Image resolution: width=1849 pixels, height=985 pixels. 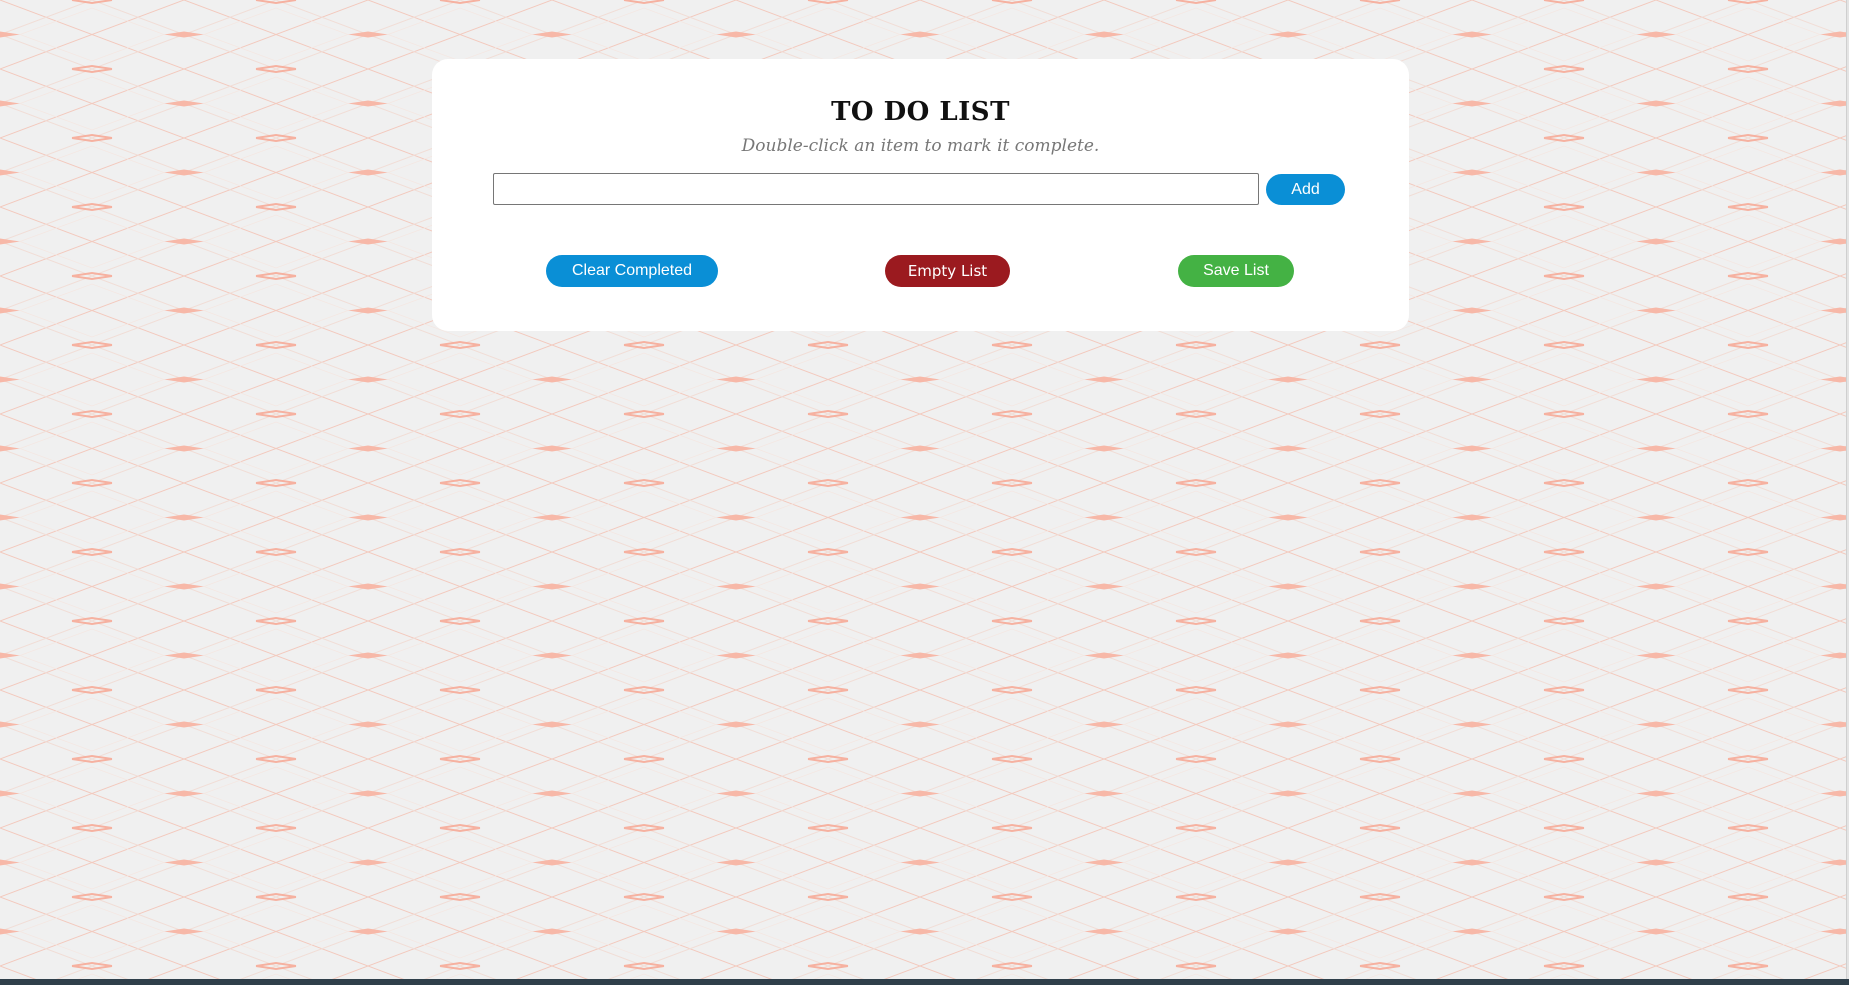 What do you see at coordinates (947, 271) in the screenshot?
I see `empty-list-button: Empty List` at bounding box center [947, 271].